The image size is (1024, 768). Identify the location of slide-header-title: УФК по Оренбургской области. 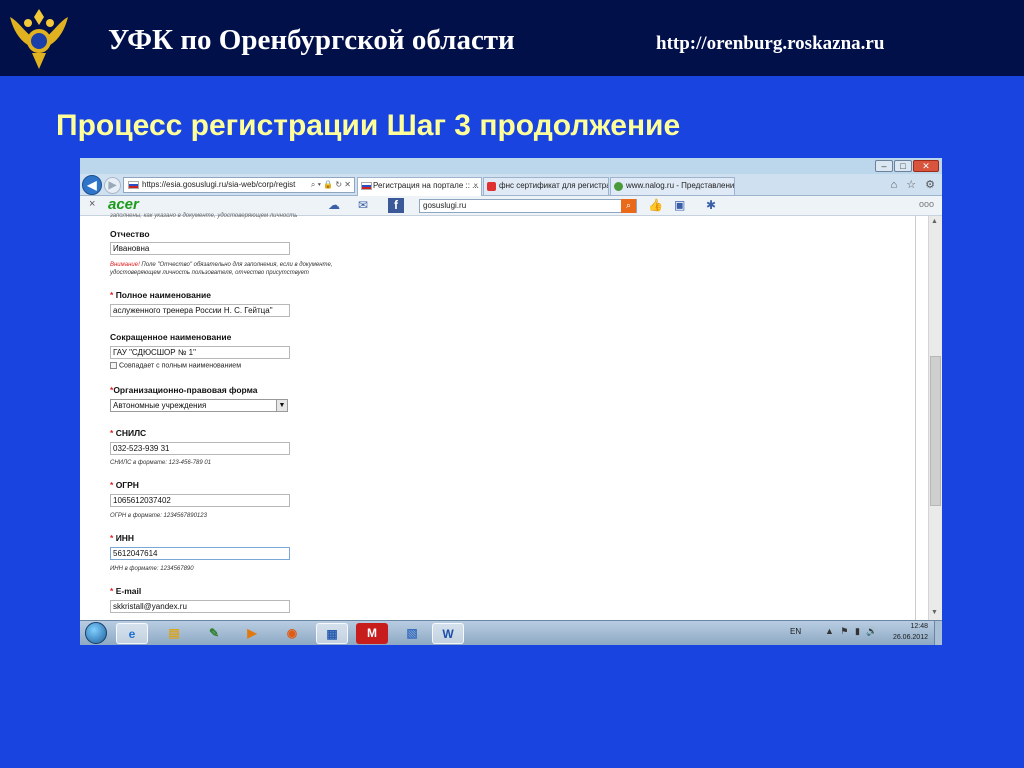
(311, 40).